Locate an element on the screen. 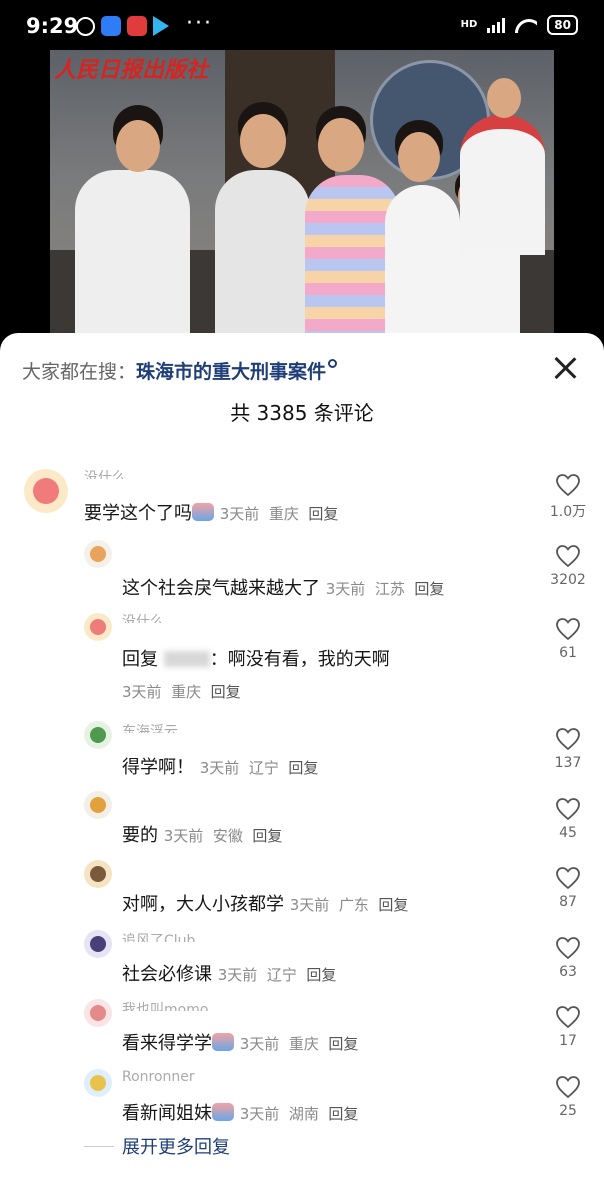 Image resolution: width=604 pixels, height=1200 pixels. like-button: 137 is located at coordinates (568, 749).